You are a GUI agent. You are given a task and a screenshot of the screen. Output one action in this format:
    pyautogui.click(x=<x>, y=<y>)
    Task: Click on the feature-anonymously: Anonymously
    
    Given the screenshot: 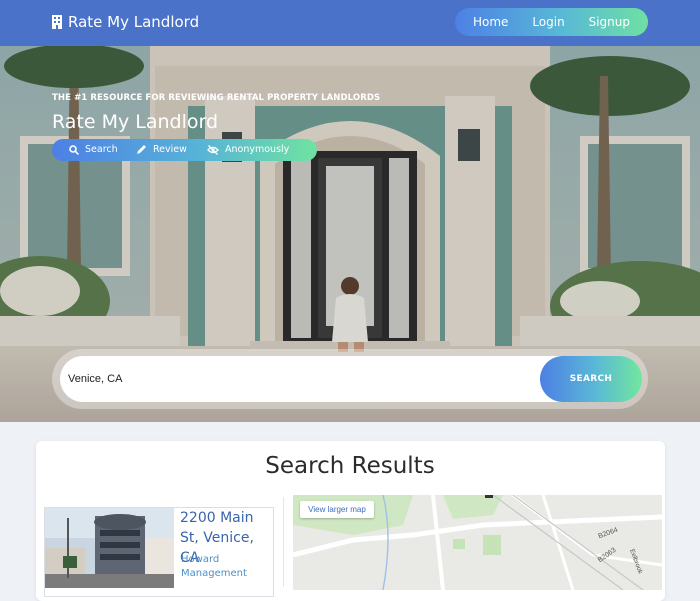 What is the action you would take?
    pyautogui.click(x=248, y=149)
    